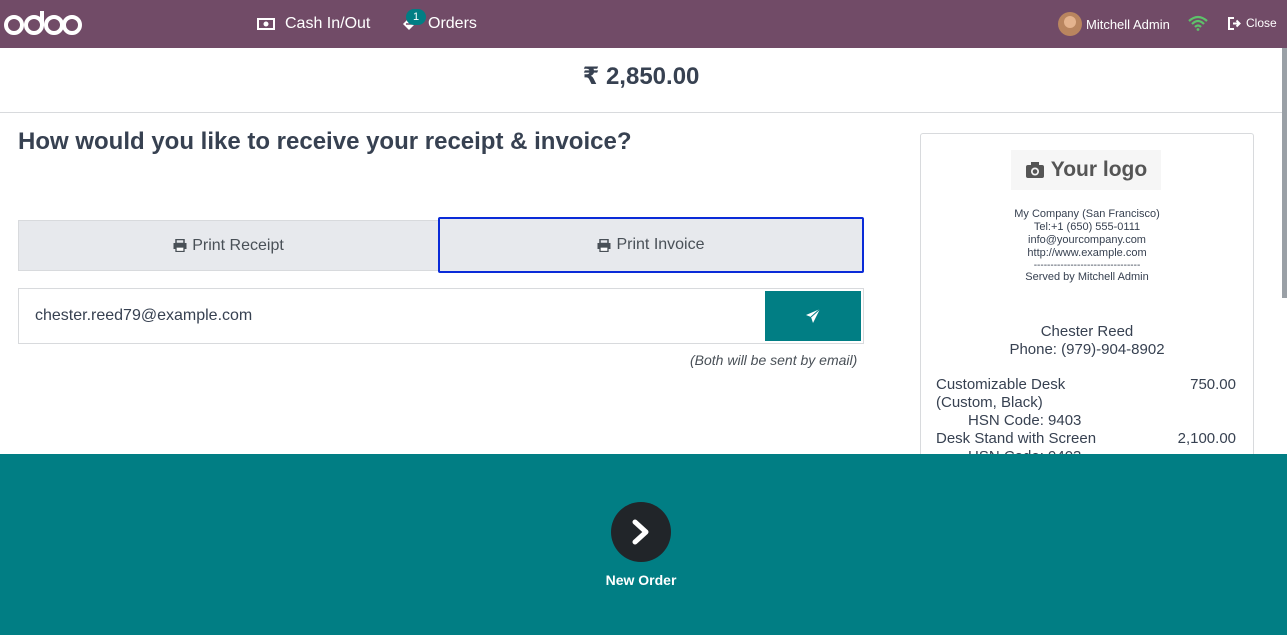 The width and height of the screenshot is (1287, 635). What do you see at coordinates (660, 244) in the screenshot?
I see `print-invoice-label: Print Invoice` at bounding box center [660, 244].